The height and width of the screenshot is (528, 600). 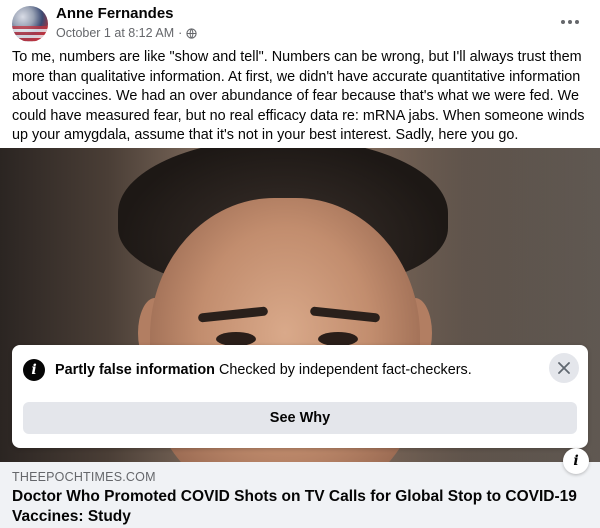 What do you see at coordinates (576, 461) in the screenshot?
I see `info-badge-icon: i` at bounding box center [576, 461].